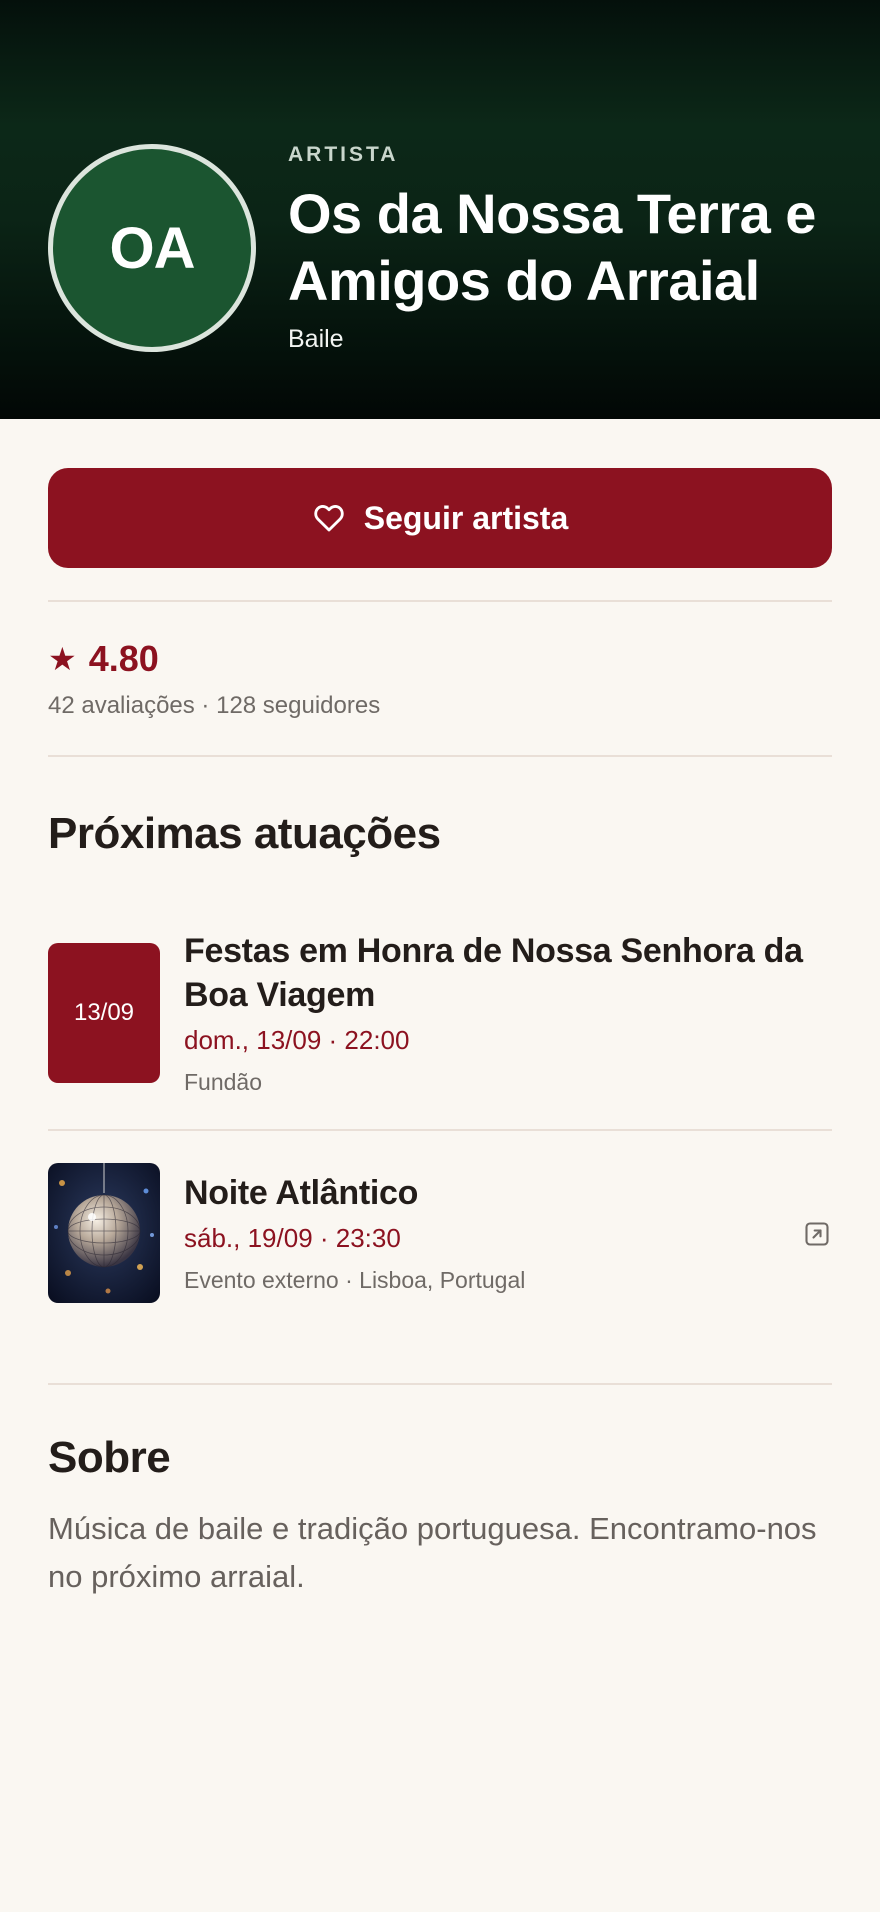 The image size is (880, 1912). I want to click on rating-line: ★ 4.80, so click(440, 659).